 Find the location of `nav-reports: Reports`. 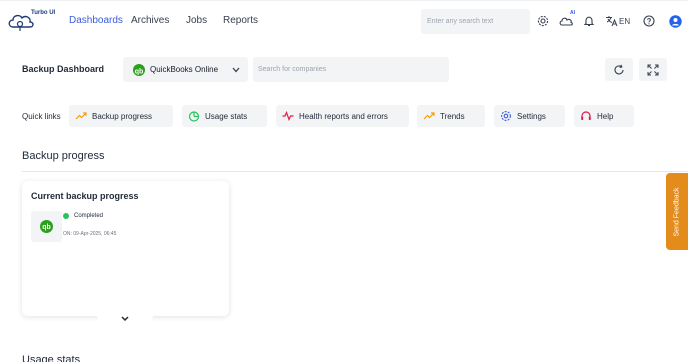

nav-reports: Reports is located at coordinates (240, 20).